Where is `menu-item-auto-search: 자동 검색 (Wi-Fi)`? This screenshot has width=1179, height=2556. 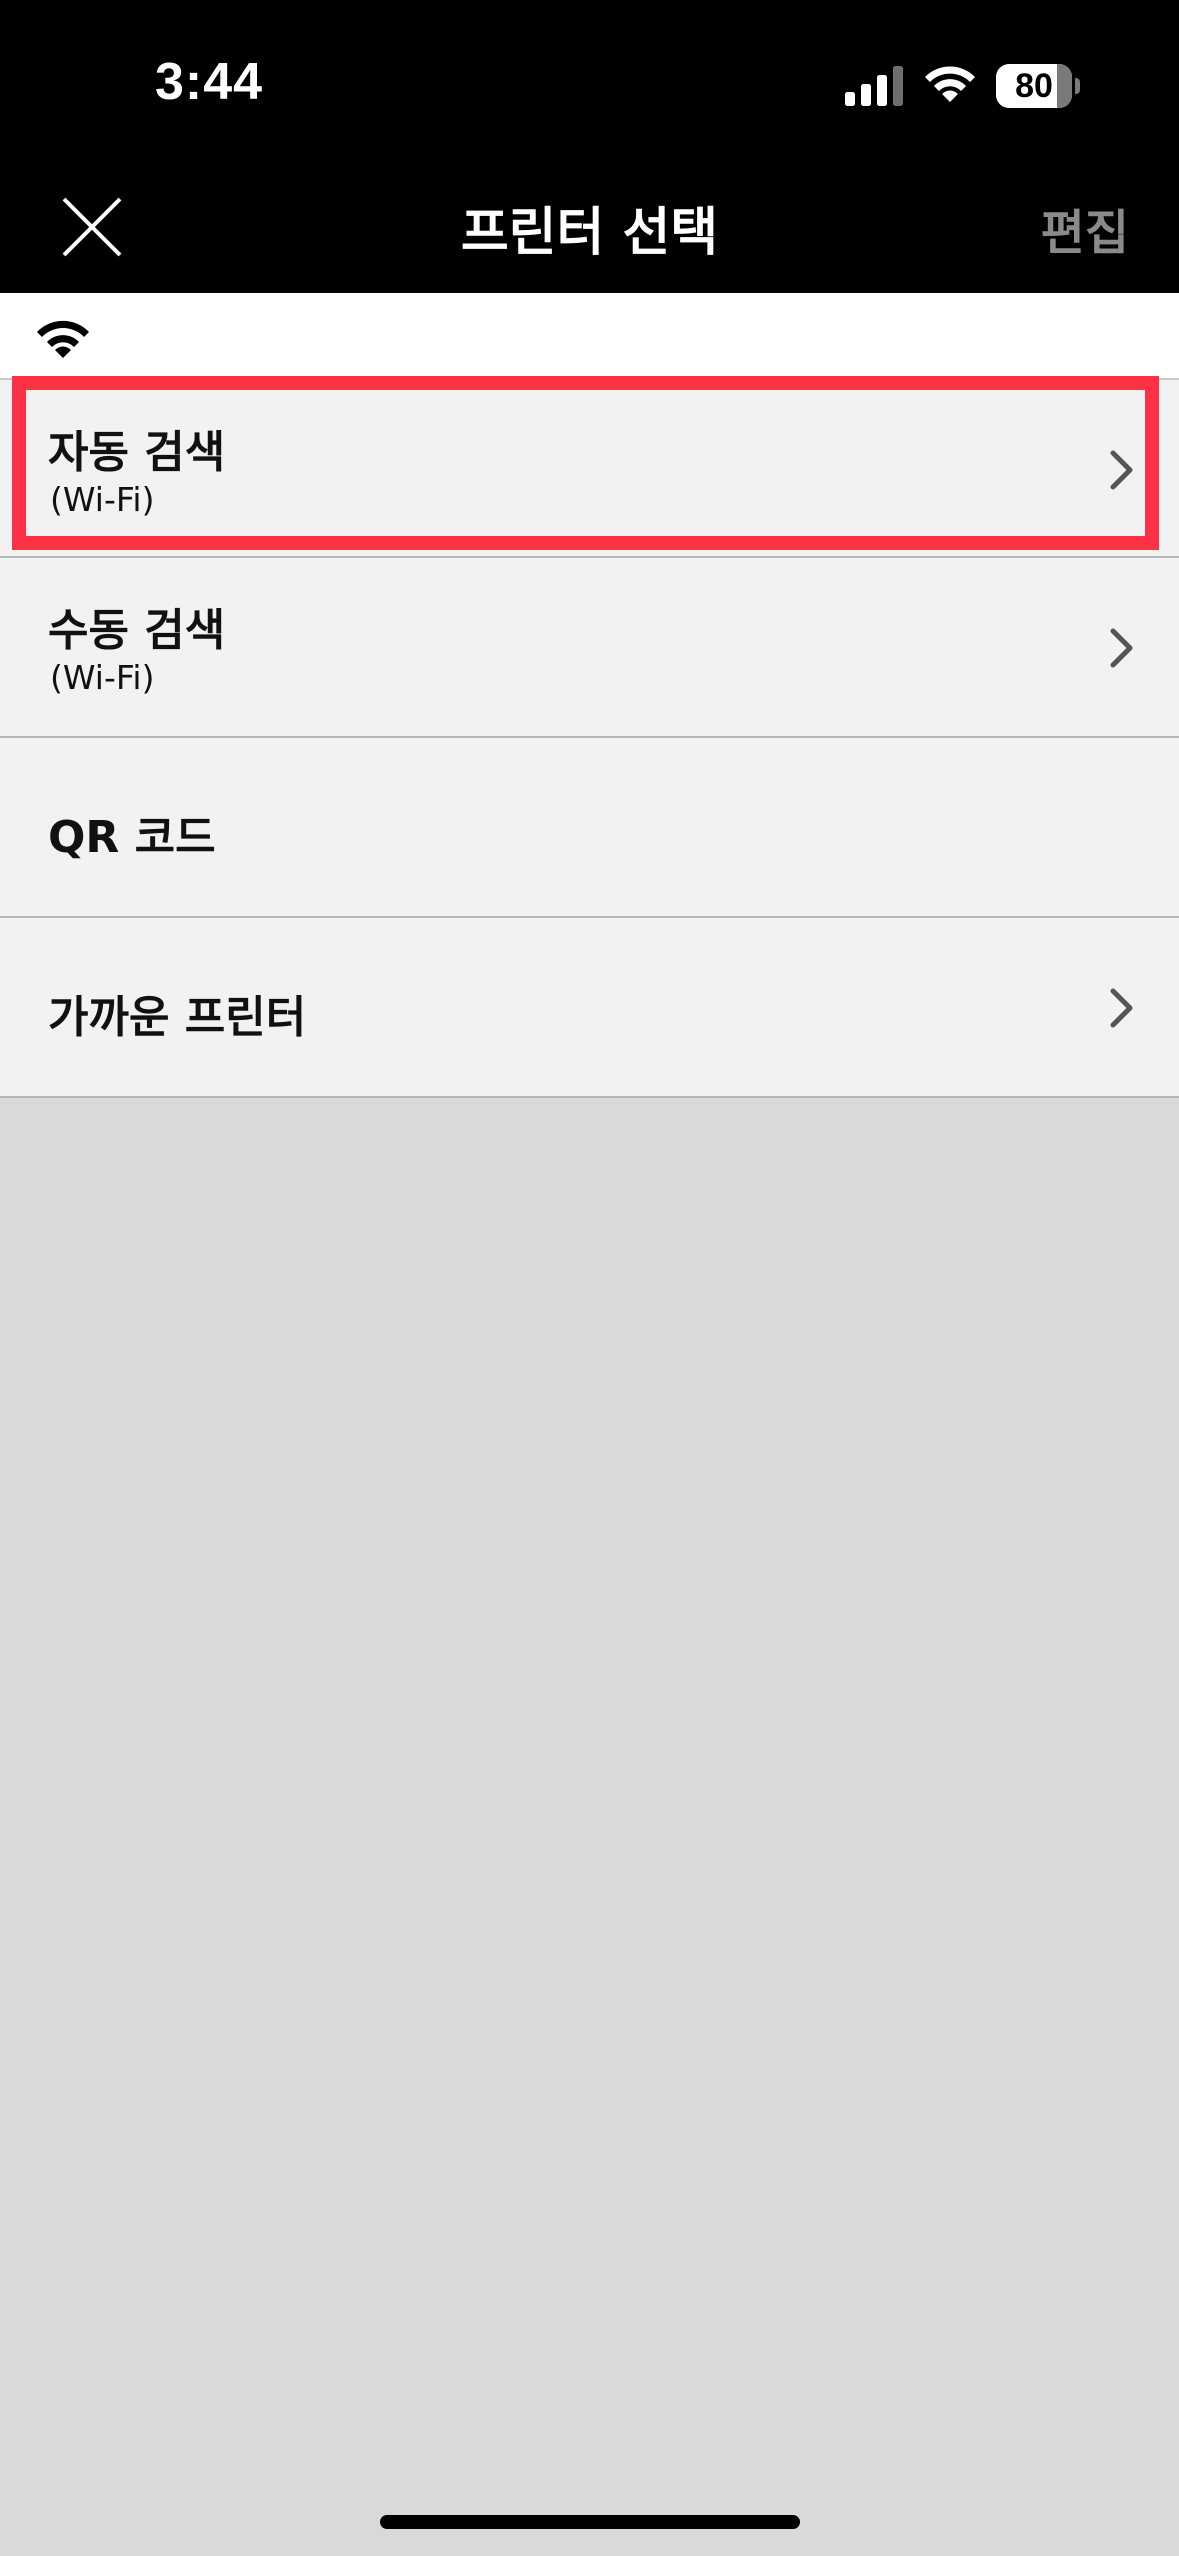
menu-item-auto-search: 자동 검색 (Wi-Fi) is located at coordinates (589, 468).